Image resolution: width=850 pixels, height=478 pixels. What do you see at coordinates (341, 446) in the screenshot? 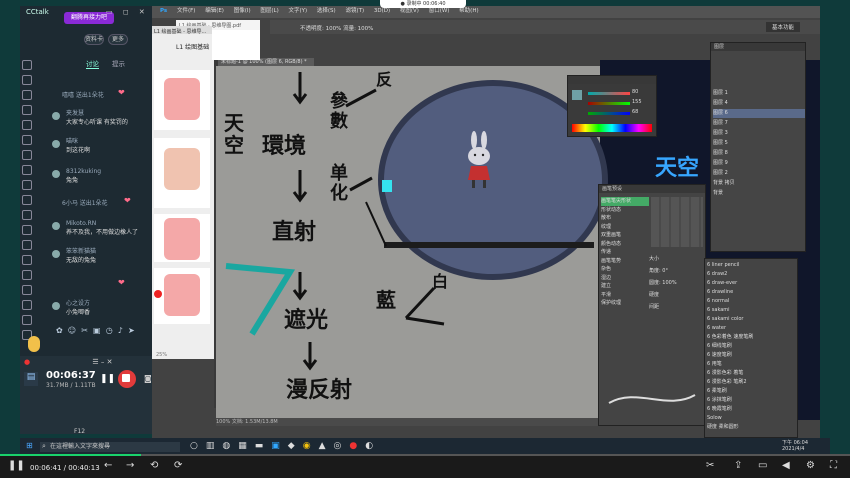
I see `app-icon: ◎` at bounding box center [341, 446].